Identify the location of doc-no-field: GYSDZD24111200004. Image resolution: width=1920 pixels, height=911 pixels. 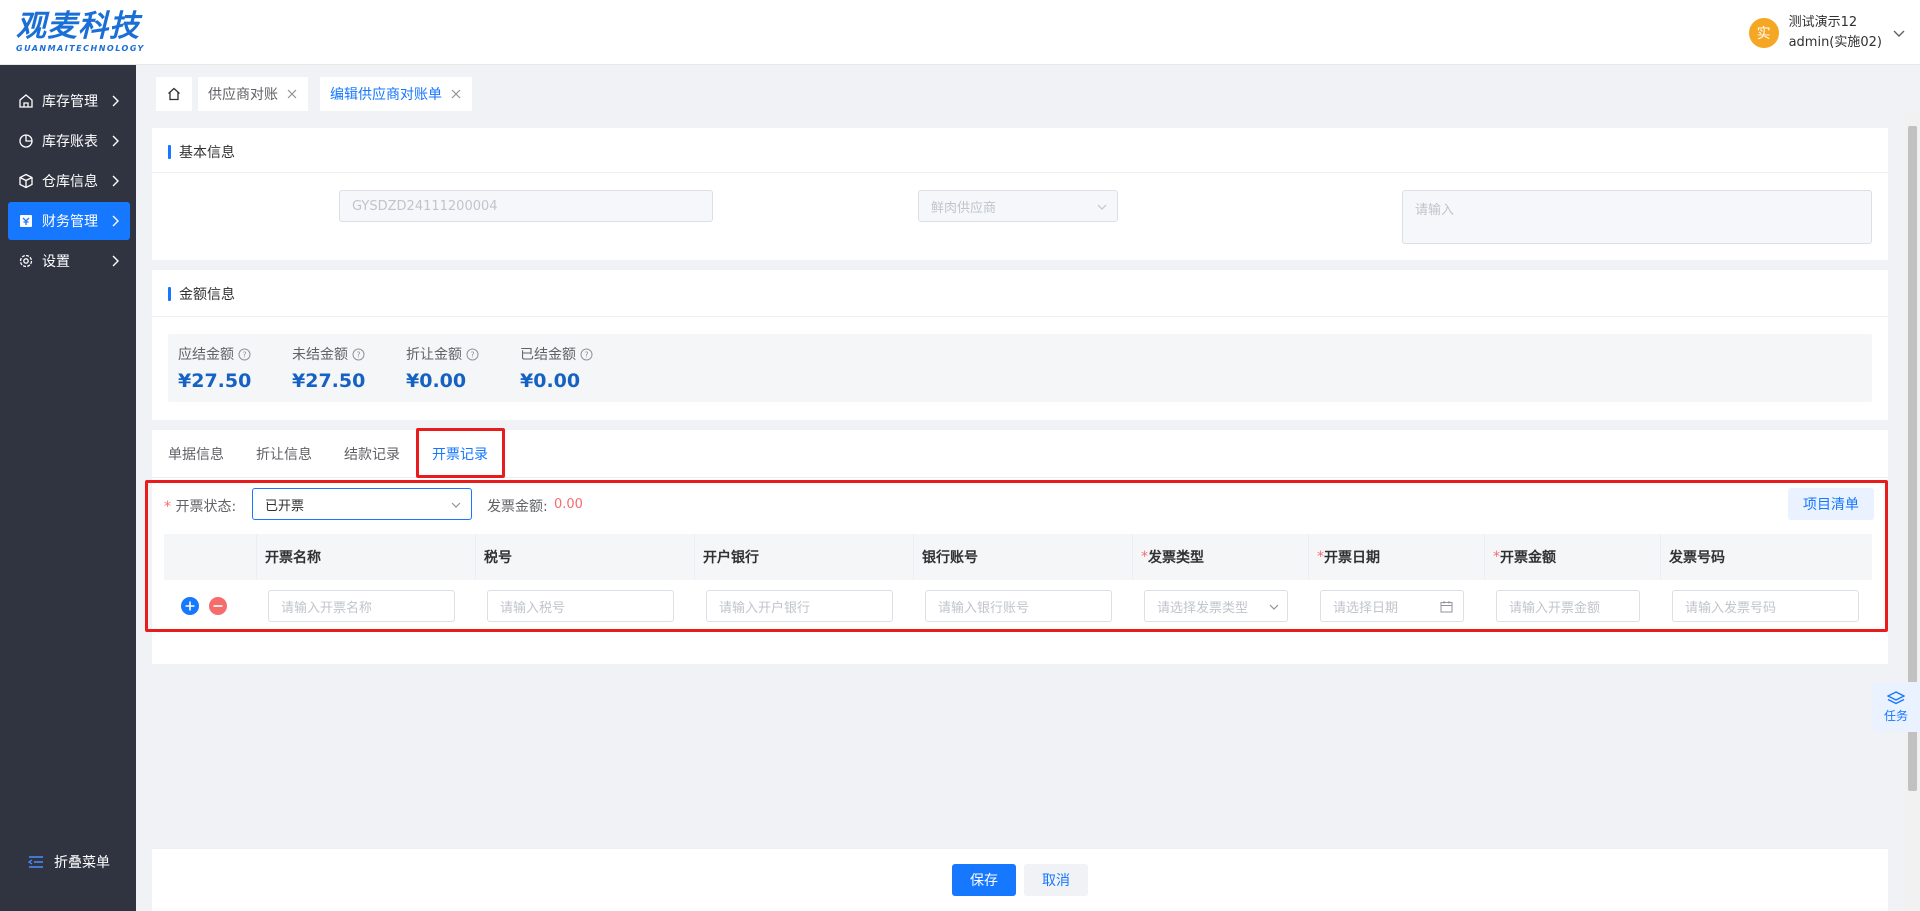
(526, 206).